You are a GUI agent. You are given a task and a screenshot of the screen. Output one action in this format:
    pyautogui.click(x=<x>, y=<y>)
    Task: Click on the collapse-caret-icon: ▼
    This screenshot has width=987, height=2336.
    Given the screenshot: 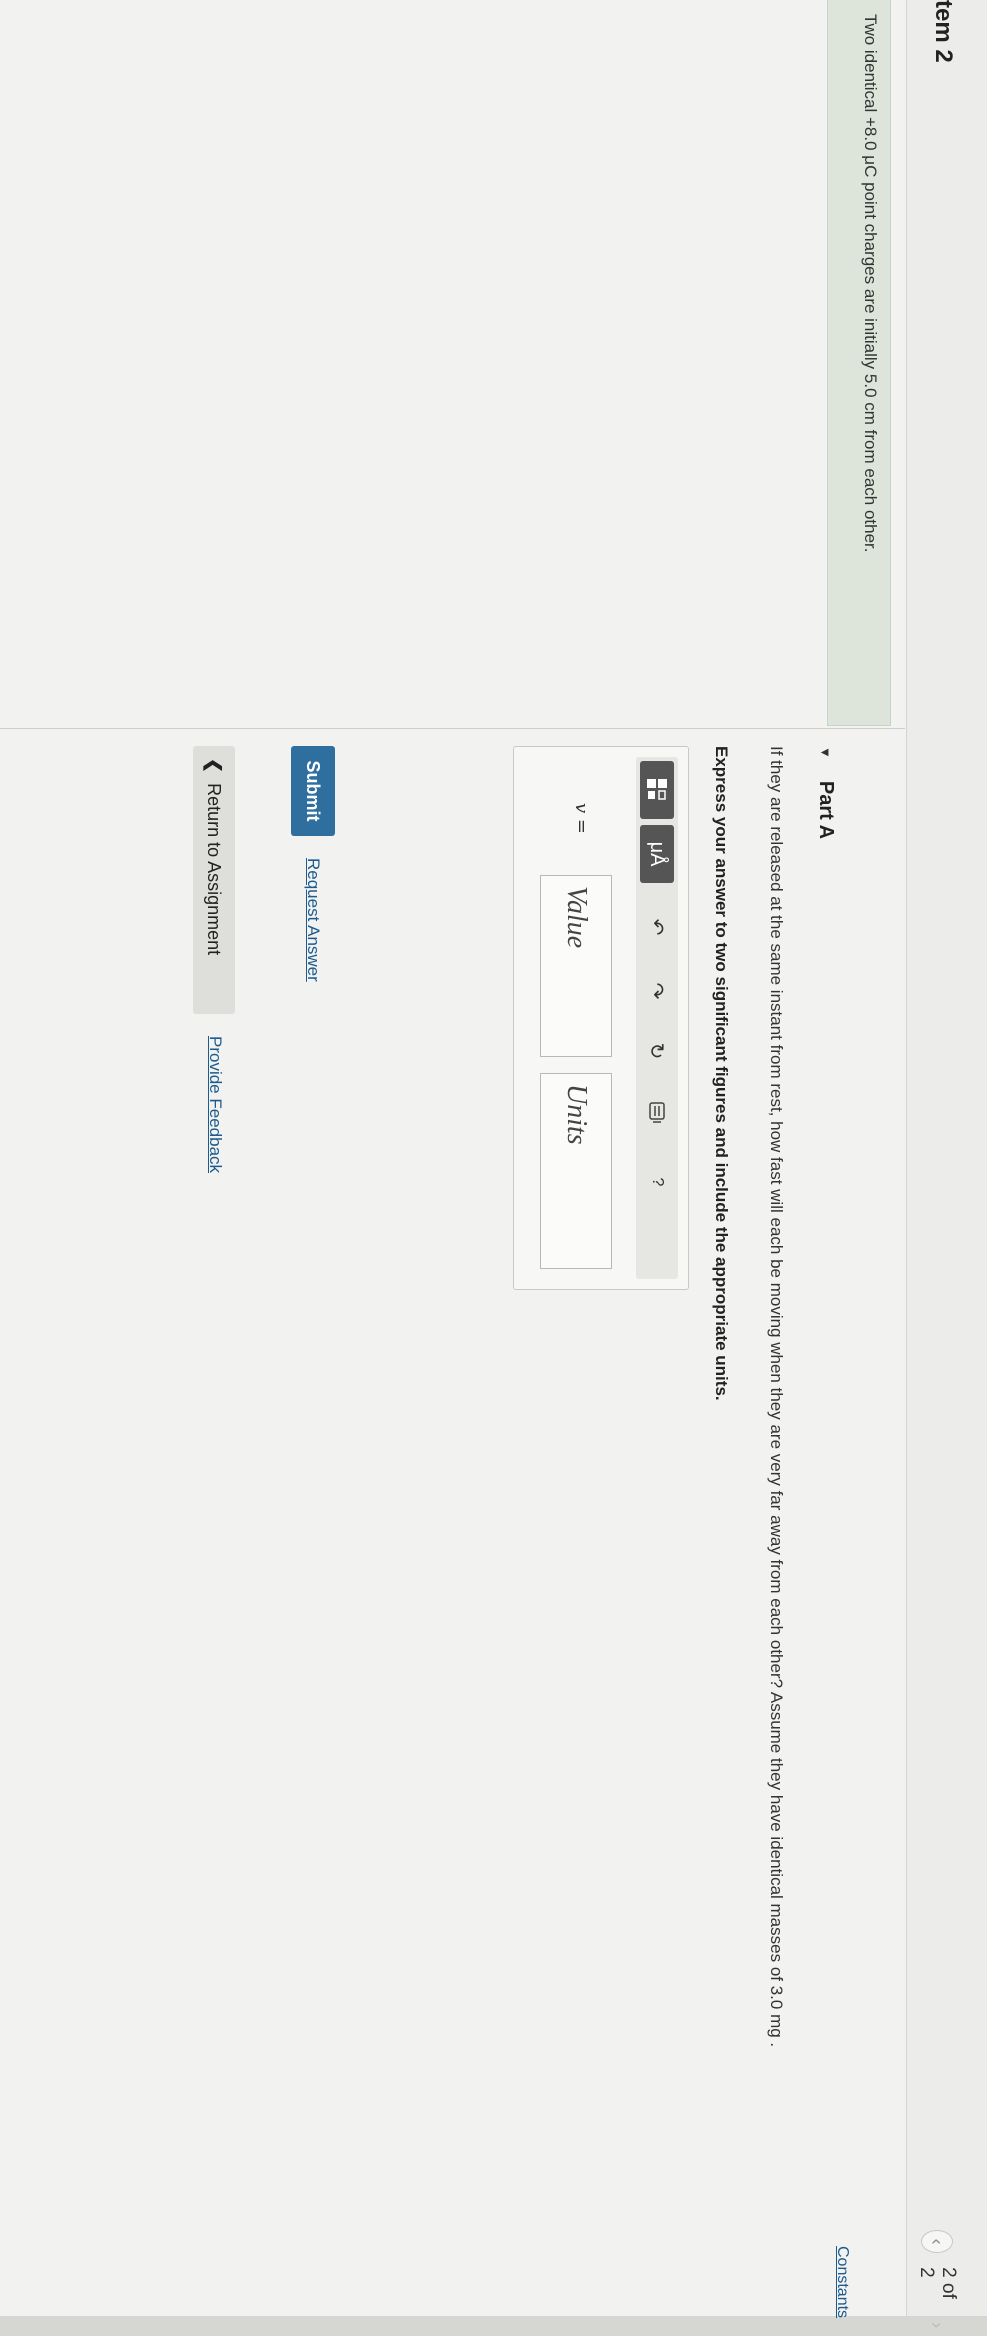 What is the action you would take?
    pyautogui.click(x=825, y=752)
    